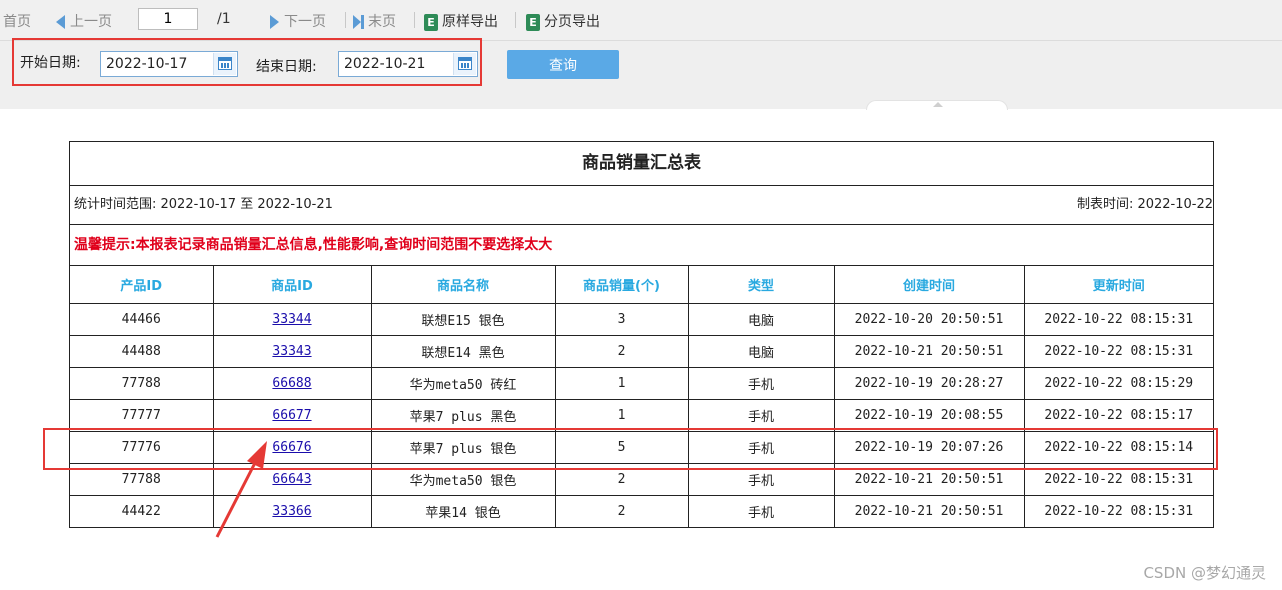  What do you see at coordinates (1144, 204) in the screenshot?
I see `report-made-time: 制表时间: 2022-10-22` at bounding box center [1144, 204].